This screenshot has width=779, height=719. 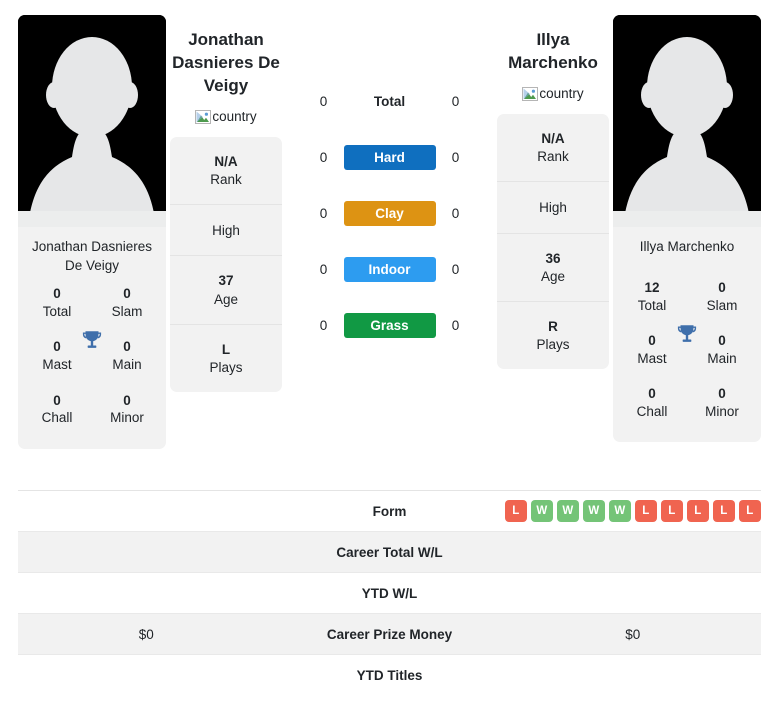 I want to click on info-high-right: High, so click(x=553, y=208).